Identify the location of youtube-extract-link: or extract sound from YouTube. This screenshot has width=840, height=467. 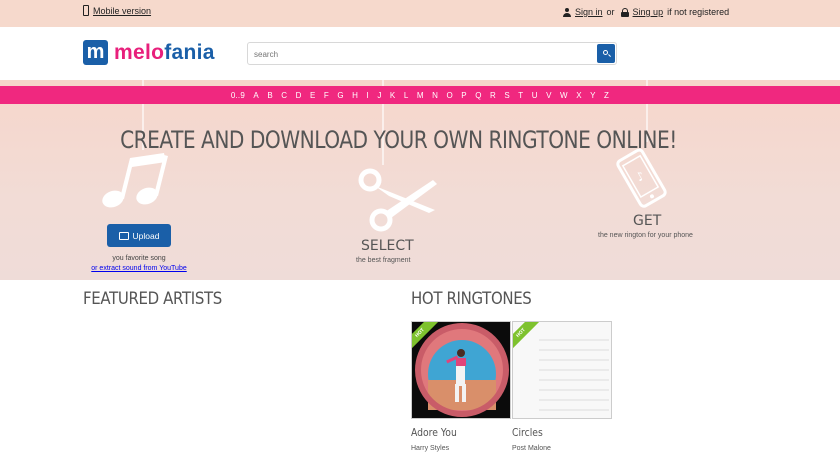
(139, 269).